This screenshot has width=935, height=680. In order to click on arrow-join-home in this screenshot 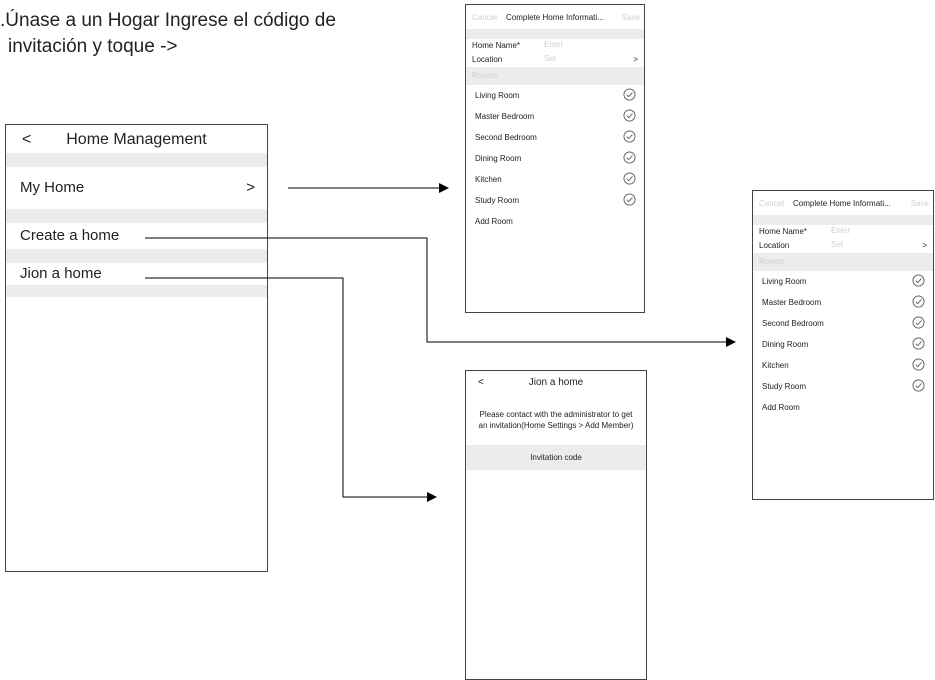, I will do `click(291, 389)`.